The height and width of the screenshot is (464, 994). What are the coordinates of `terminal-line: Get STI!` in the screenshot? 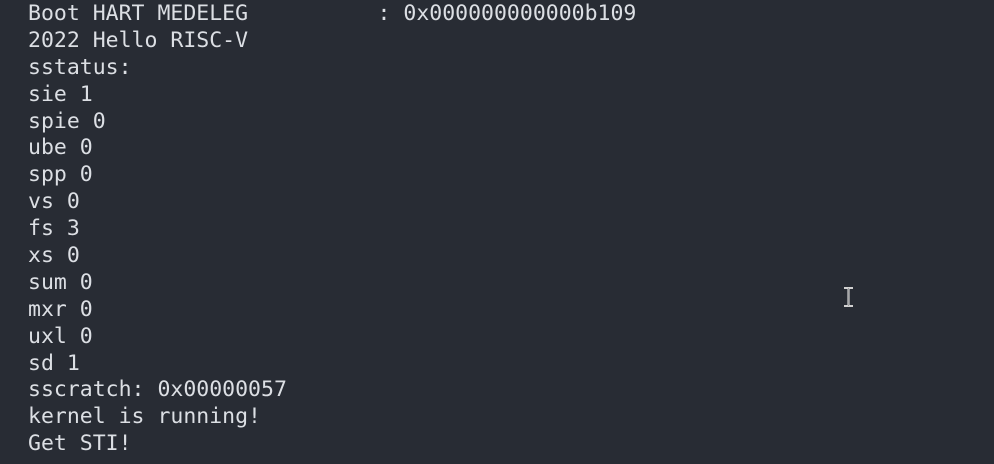 It's located at (80, 444).